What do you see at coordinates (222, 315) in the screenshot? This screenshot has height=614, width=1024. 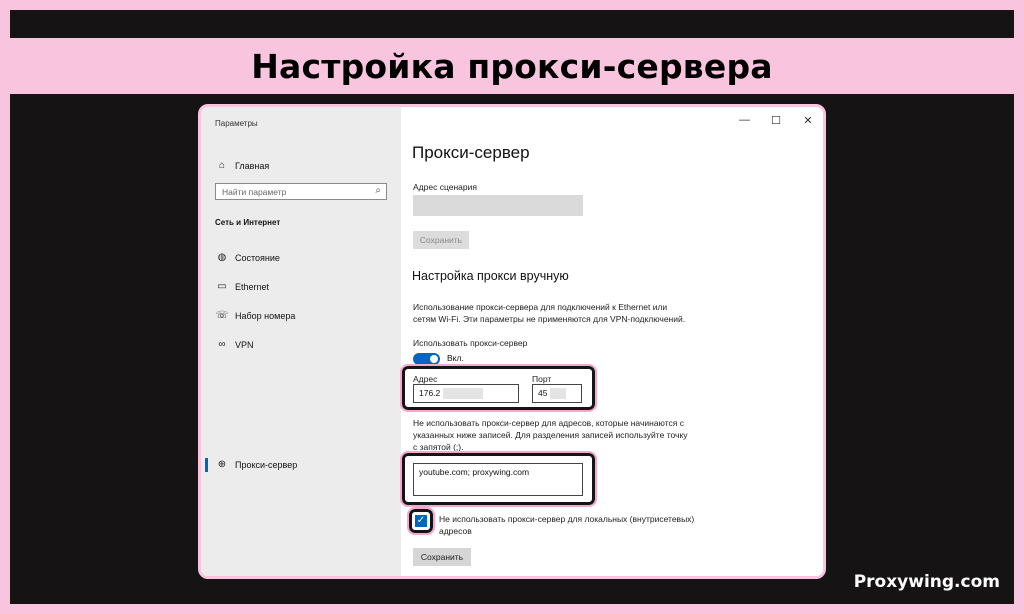 I see `dialup-icon: ☏` at bounding box center [222, 315].